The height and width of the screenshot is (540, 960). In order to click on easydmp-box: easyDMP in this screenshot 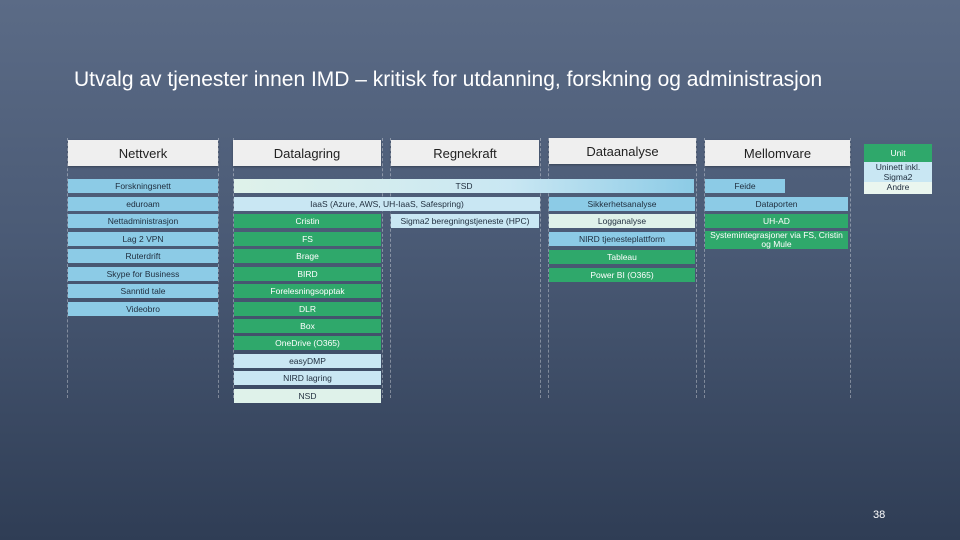, I will do `click(307, 361)`.